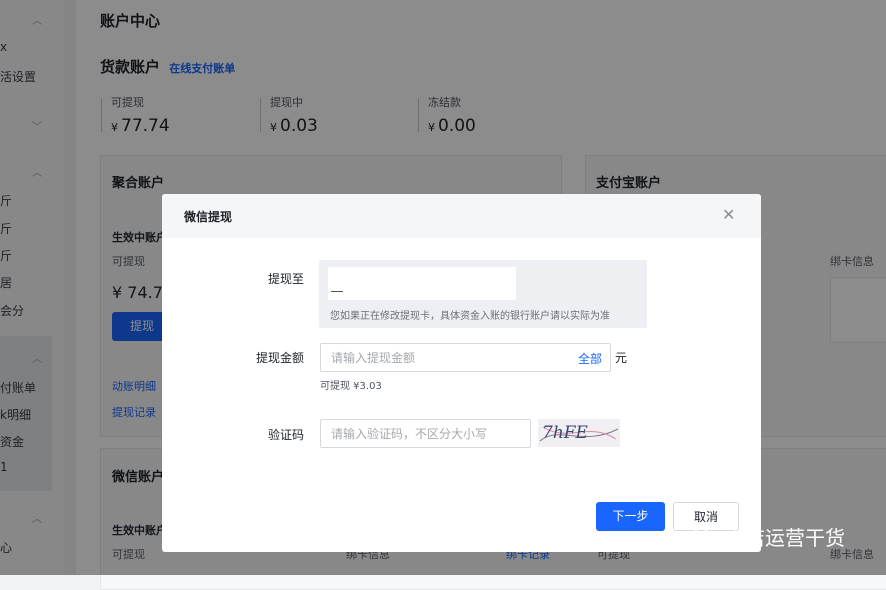 This screenshot has width=886, height=590. What do you see at coordinates (279, 358) in the screenshot?
I see `amount-label: 提现金额` at bounding box center [279, 358].